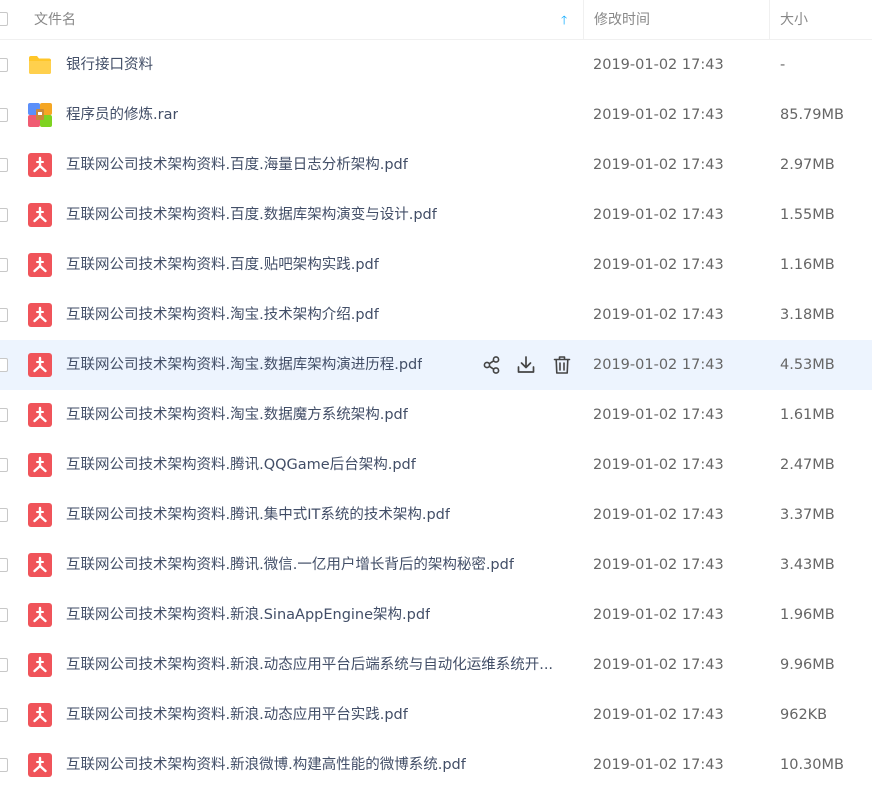 Image resolution: width=872 pixels, height=789 pixels. Describe the element at coordinates (290, 565) in the screenshot. I see `file-name-link: 互联网公司技术架构资料.腾讯.微信.一亿用户增长背后的架构秘密.pdf` at that location.